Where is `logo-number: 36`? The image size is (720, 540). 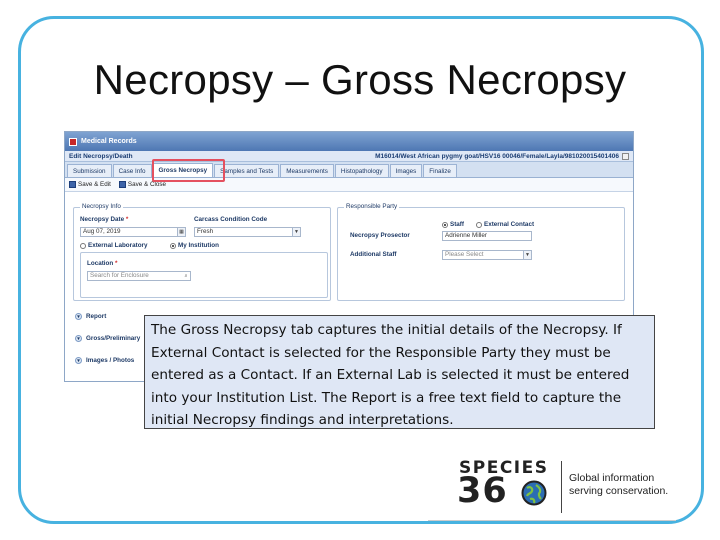
logo-number: 36 is located at coordinates (482, 491).